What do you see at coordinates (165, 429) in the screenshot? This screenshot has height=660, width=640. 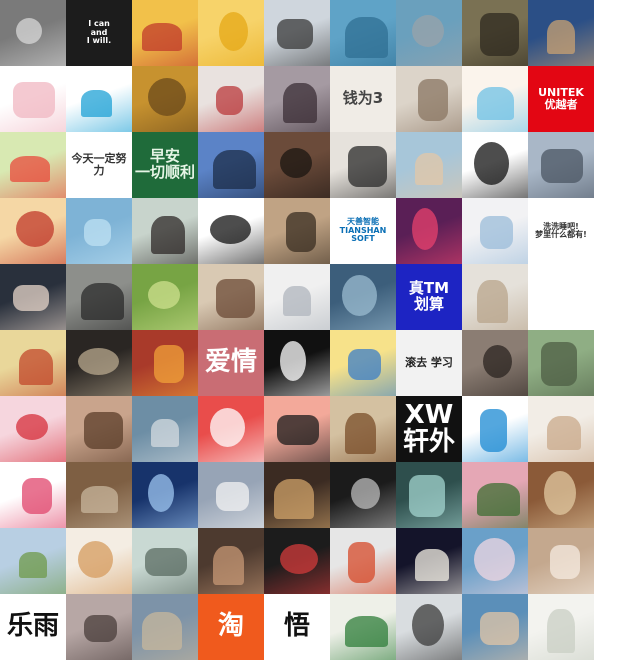 I see `glass-cup-photo` at bounding box center [165, 429].